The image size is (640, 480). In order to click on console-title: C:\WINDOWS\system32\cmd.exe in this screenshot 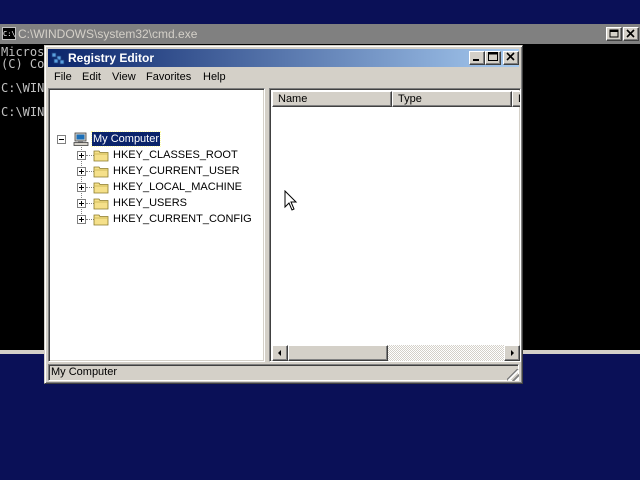, I will do `click(108, 34)`.